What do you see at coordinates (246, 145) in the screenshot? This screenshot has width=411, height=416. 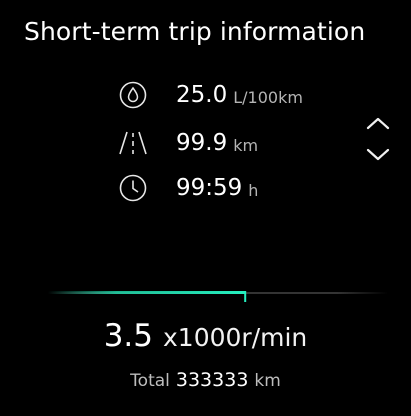 I see `trip-distance-unit: km` at bounding box center [246, 145].